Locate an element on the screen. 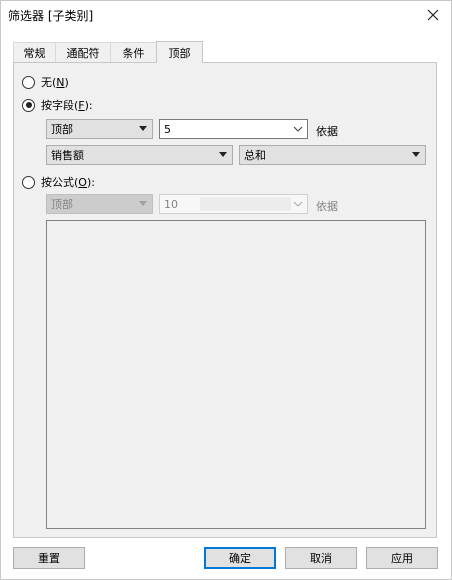 Image resolution: width=452 pixels, height=580 pixels. option-by-formula-label: 按公式(O): is located at coordinates (68, 182).